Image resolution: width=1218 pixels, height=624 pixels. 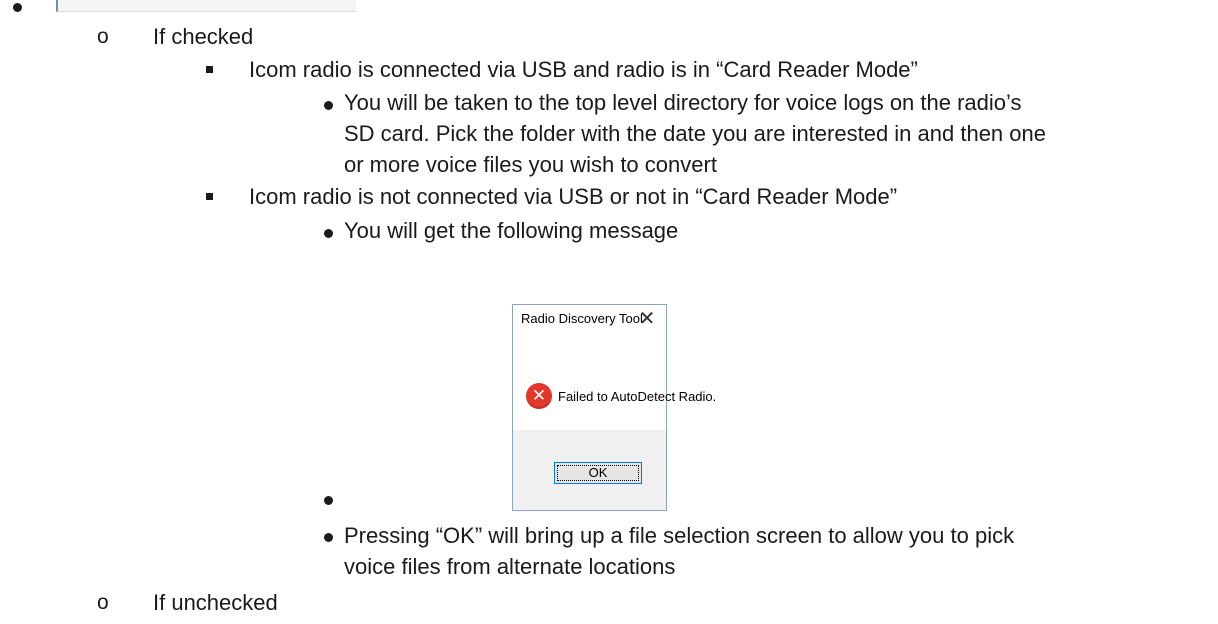 I want to click on item-if-checked: If checked, so click(x=203, y=36).